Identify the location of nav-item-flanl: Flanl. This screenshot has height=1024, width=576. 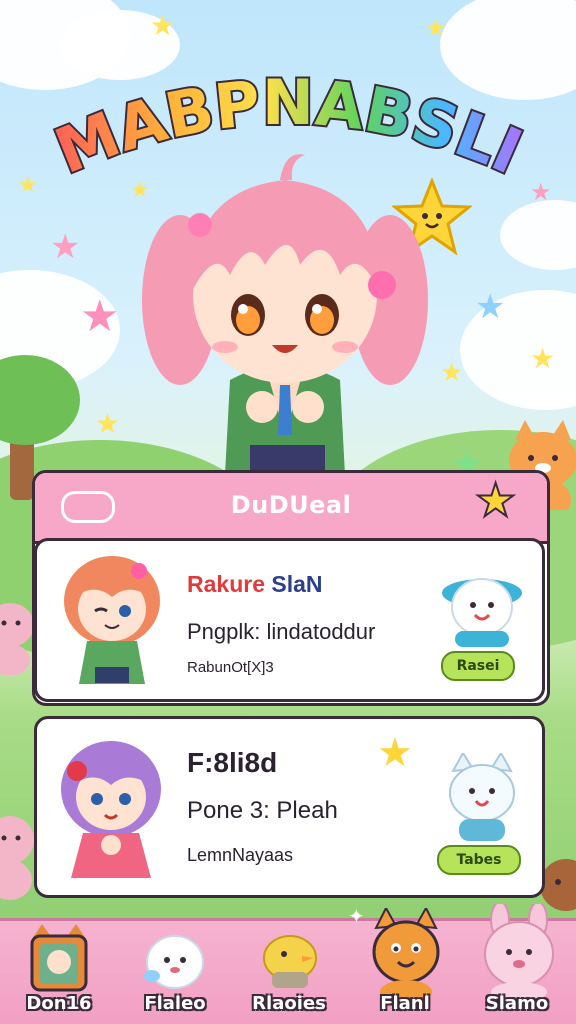
(405, 966).